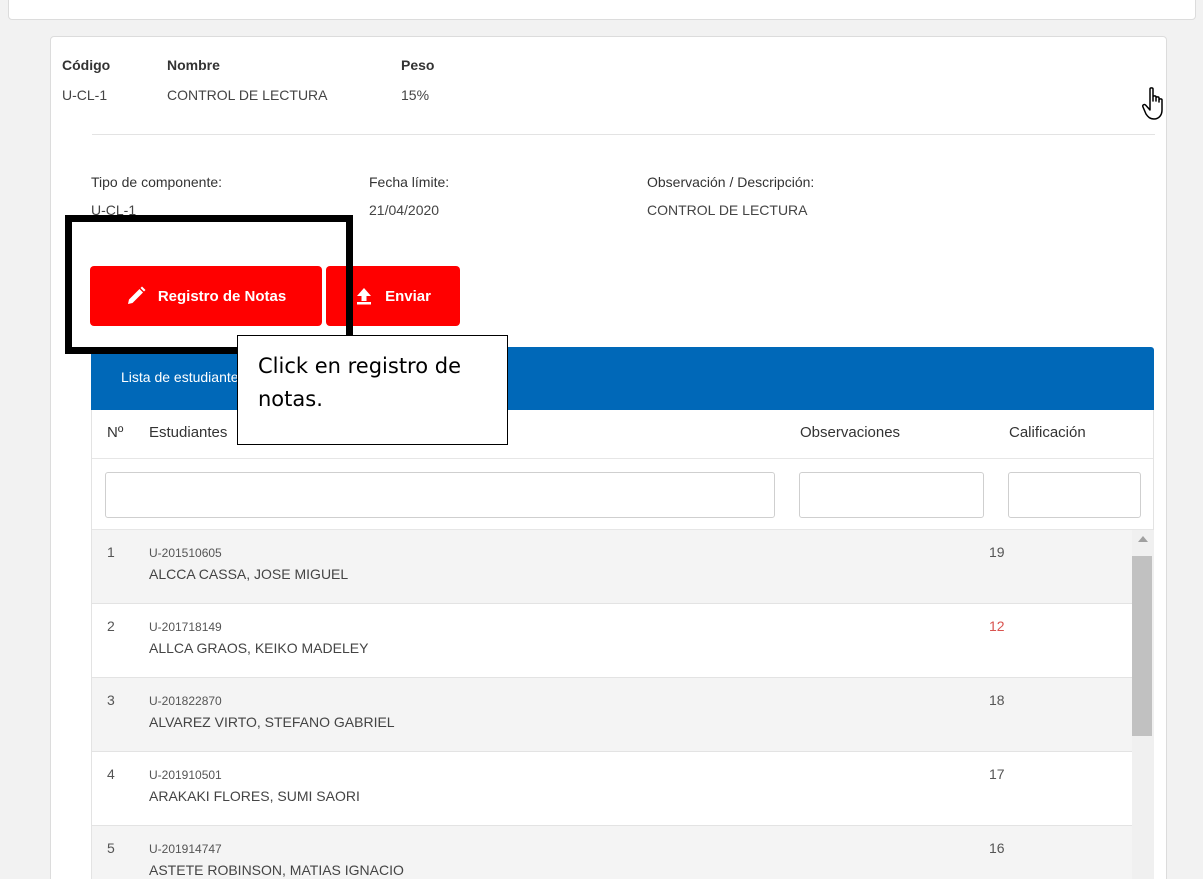  What do you see at coordinates (111, 700) in the screenshot?
I see `row-number: 3` at bounding box center [111, 700].